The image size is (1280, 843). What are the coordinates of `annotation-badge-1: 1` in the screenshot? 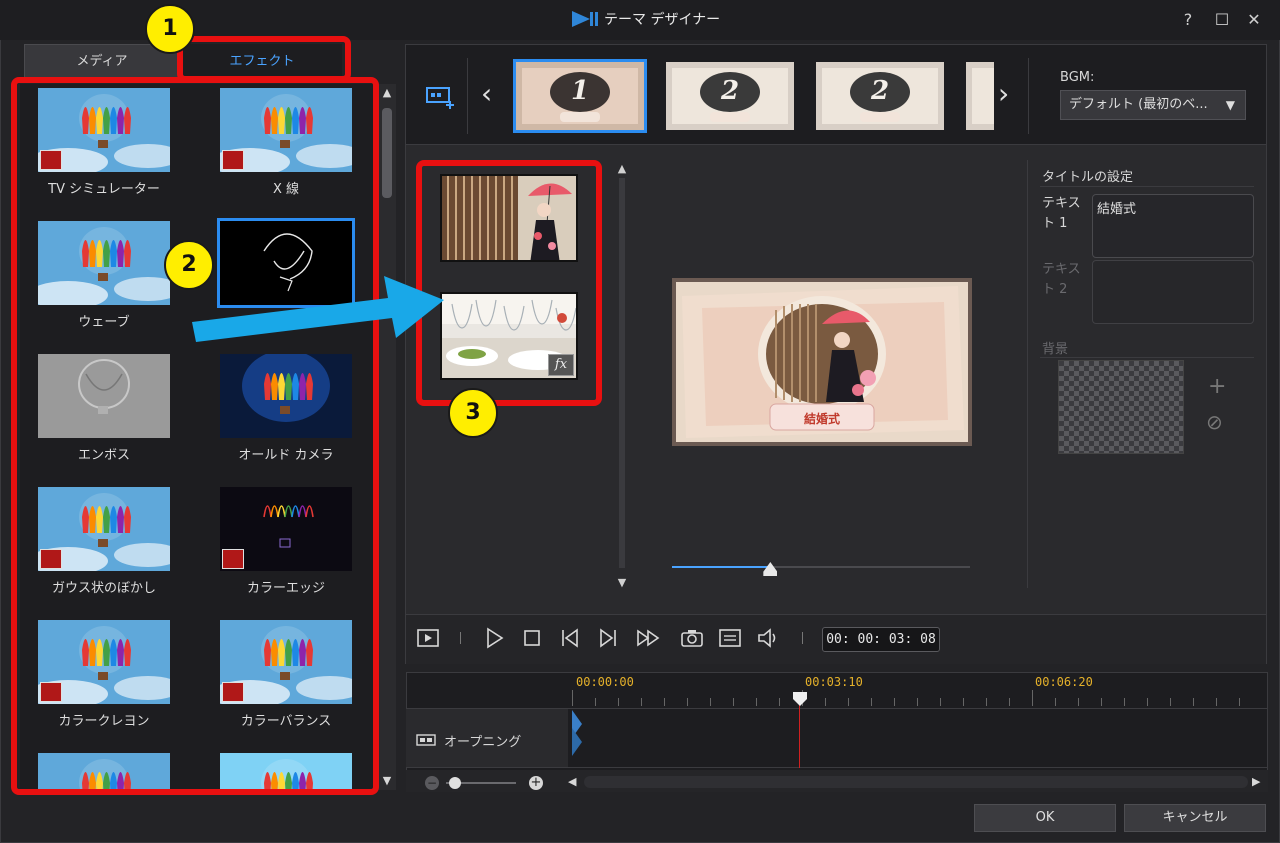 It's located at (170, 29).